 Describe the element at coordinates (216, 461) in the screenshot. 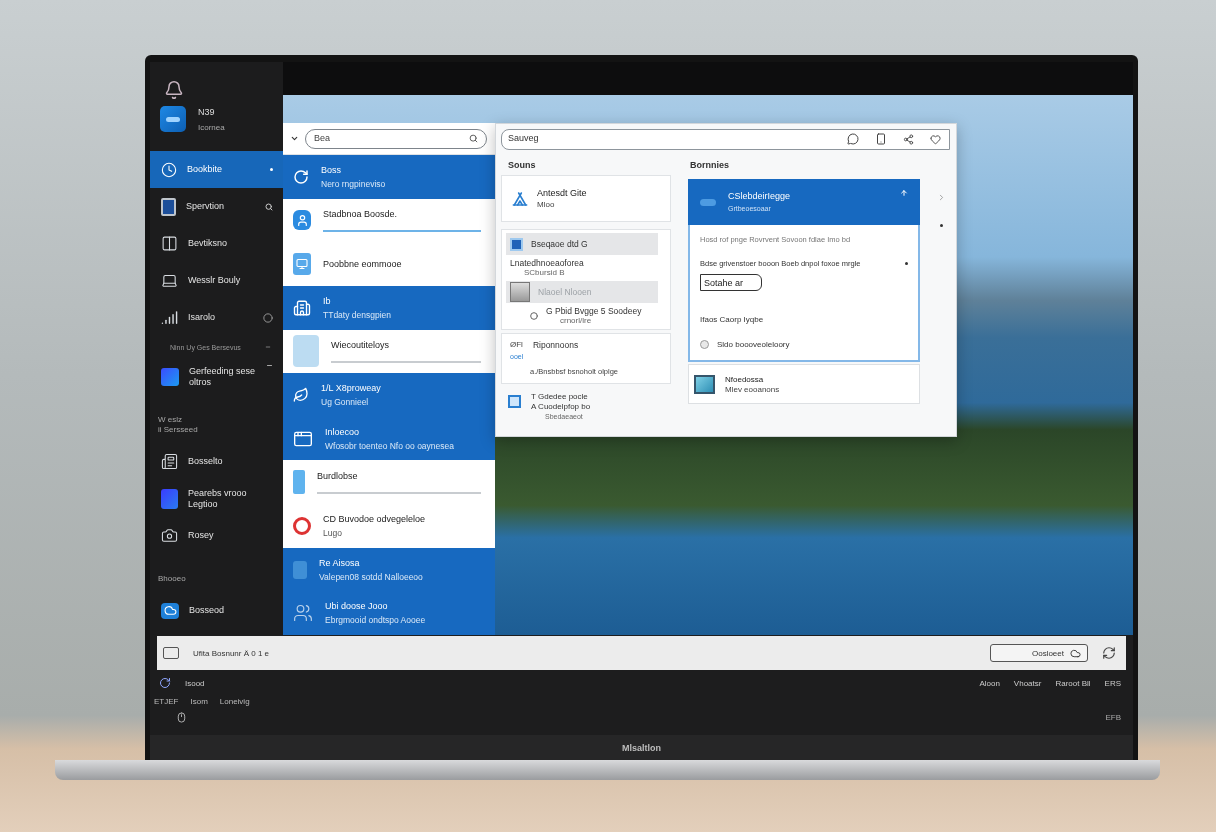

I see `sidebar-item: Bosselto` at that location.